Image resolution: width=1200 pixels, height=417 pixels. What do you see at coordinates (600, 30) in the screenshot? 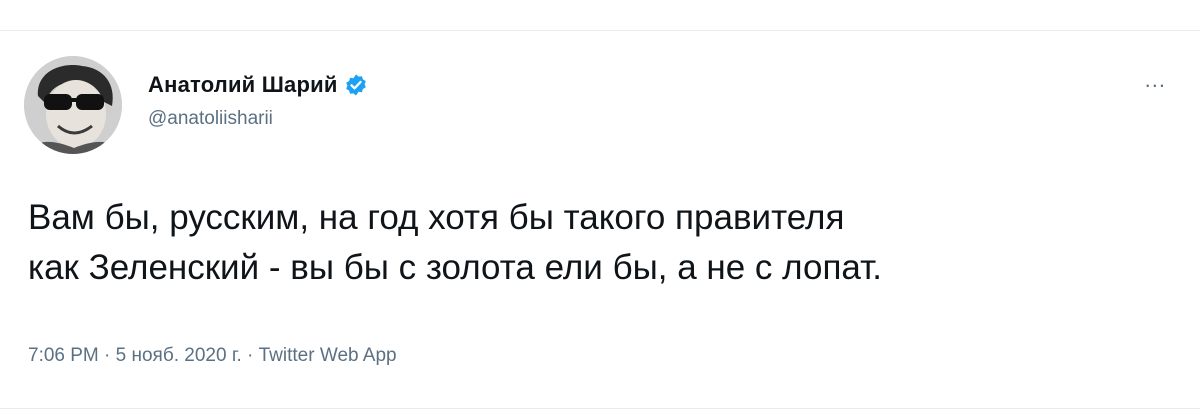
I see `top-divider` at bounding box center [600, 30].